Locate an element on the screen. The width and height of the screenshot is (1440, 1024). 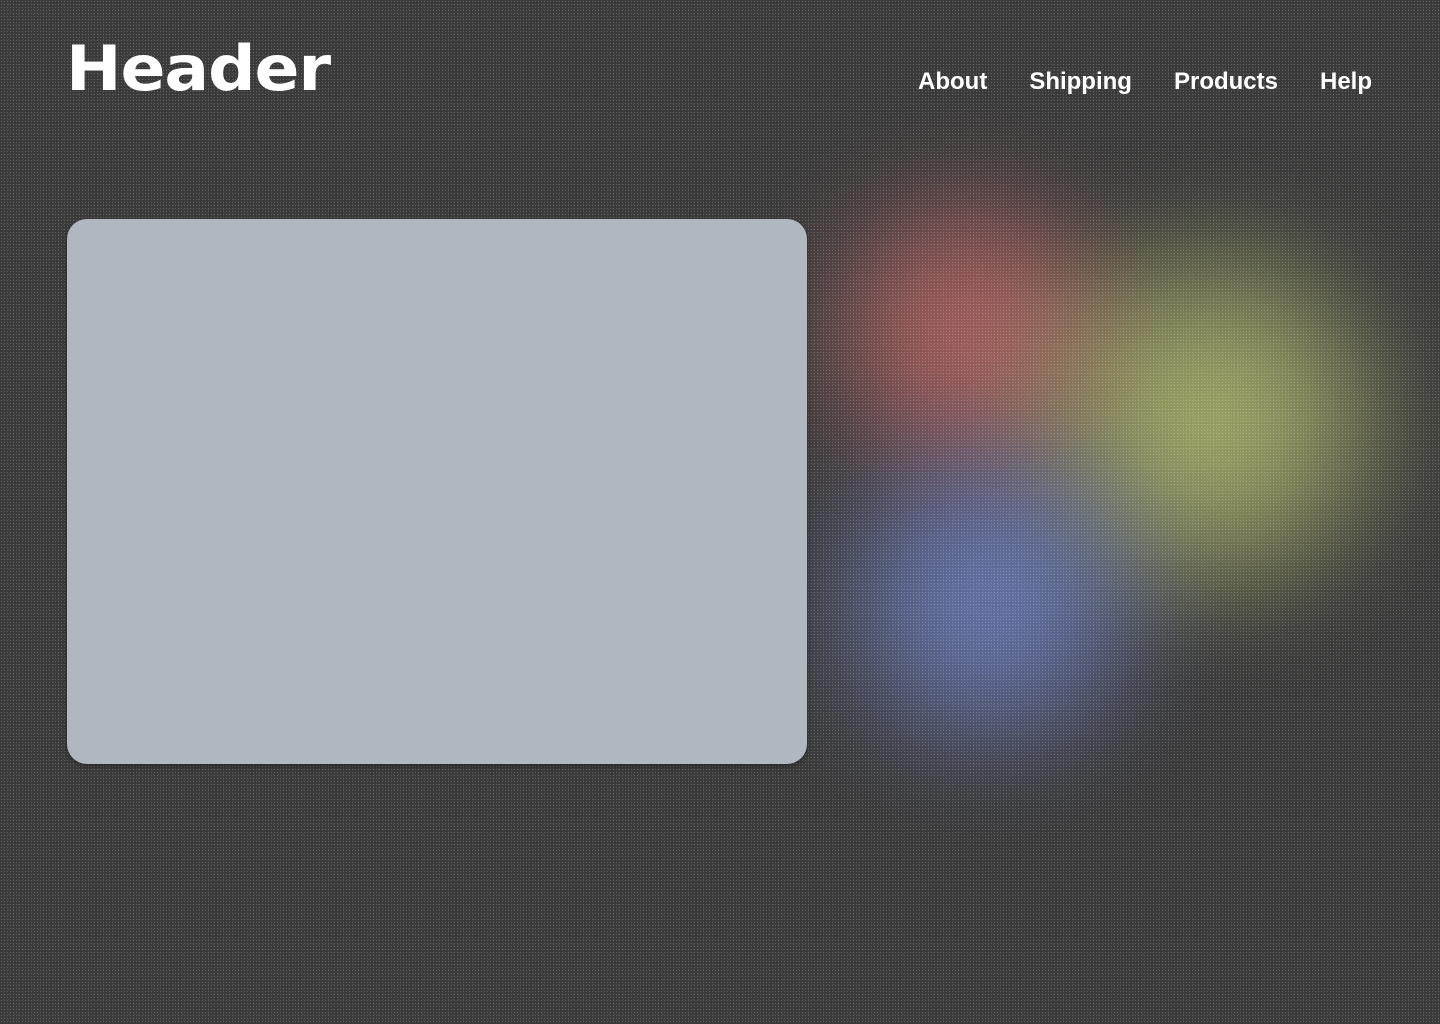
nav-link-shipping: Shipping is located at coordinates (1080, 82).